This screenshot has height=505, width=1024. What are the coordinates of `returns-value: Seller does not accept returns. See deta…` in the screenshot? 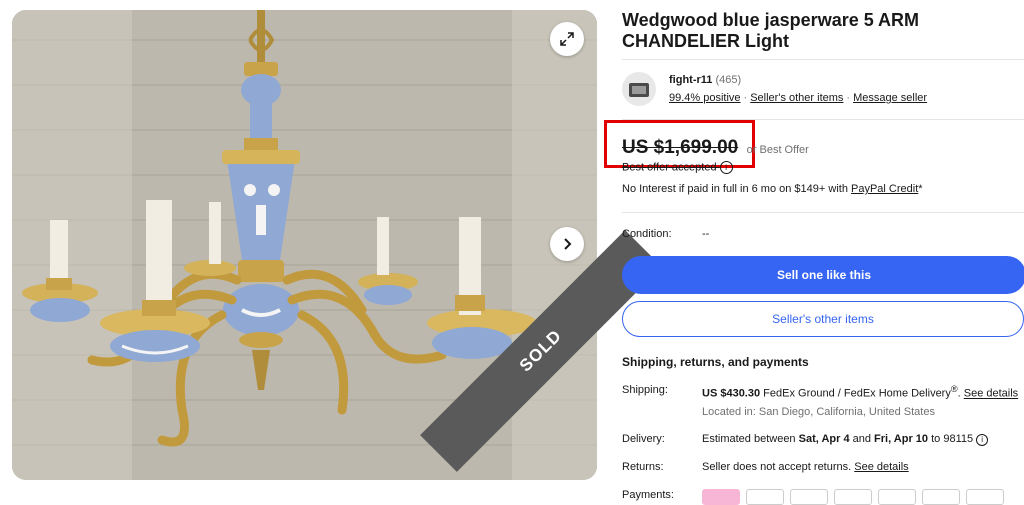 It's located at (805, 467).